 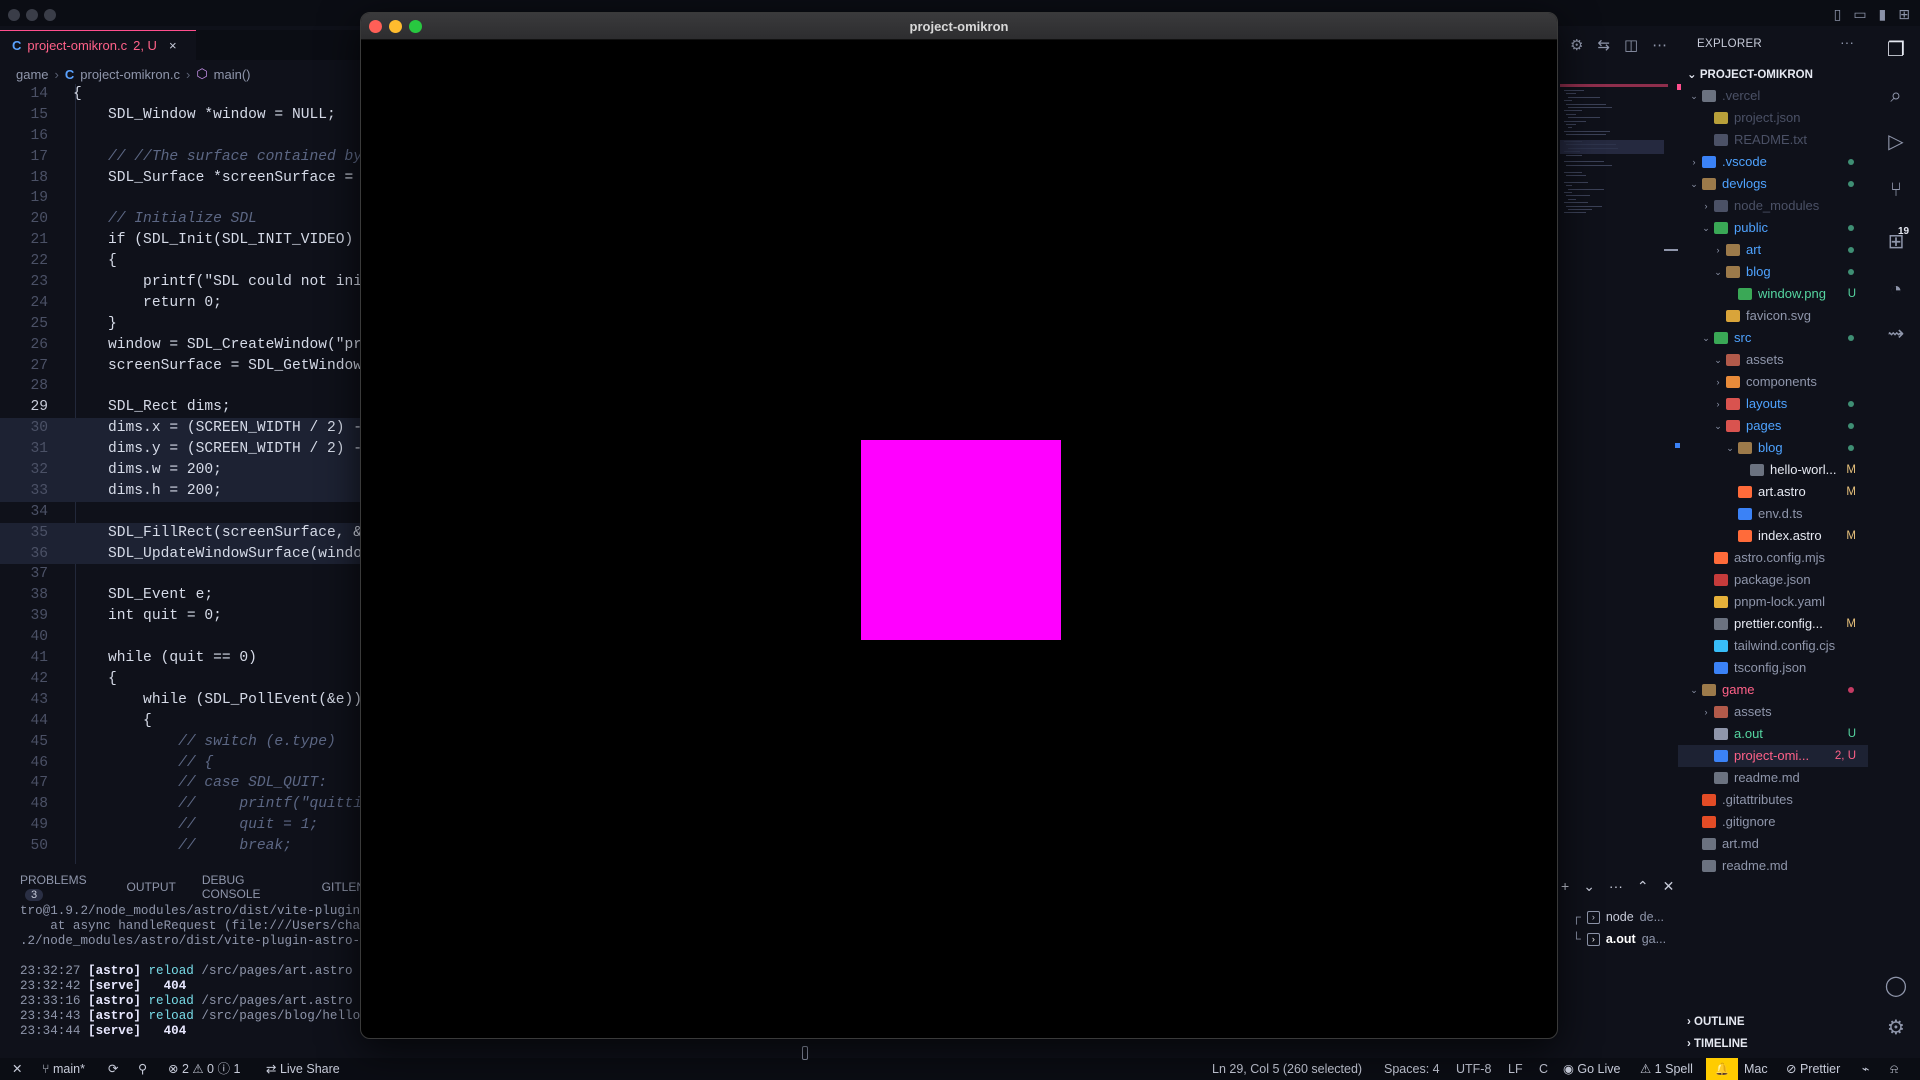 What do you see at coordinates (1666, 1069) in the screenshot?
I see `spell-indicator: ⚠ 1 Spell` at bounding box center [1666, 1069].